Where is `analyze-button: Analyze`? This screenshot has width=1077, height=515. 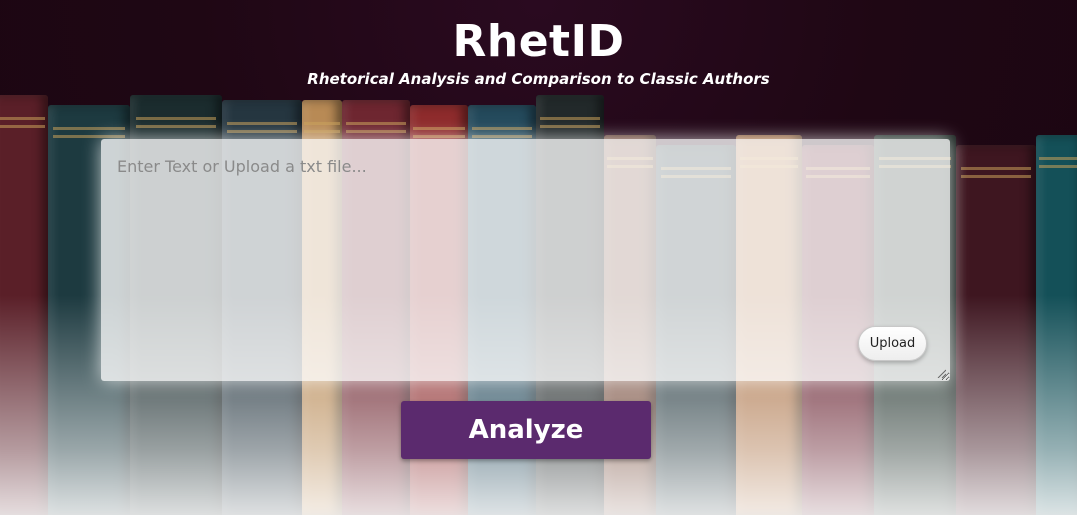
analyze-button: Analyze is located at coordinates (526, 430).